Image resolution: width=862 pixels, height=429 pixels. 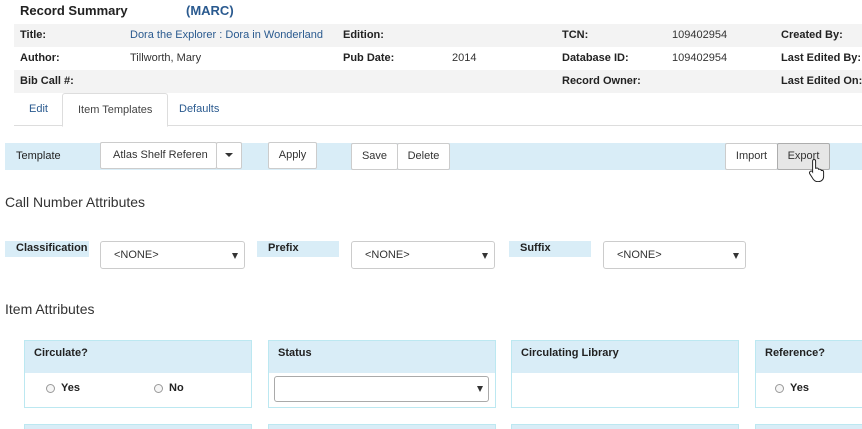 I want to click on circulate-label: Circulate?, so click(x=138, y=357).